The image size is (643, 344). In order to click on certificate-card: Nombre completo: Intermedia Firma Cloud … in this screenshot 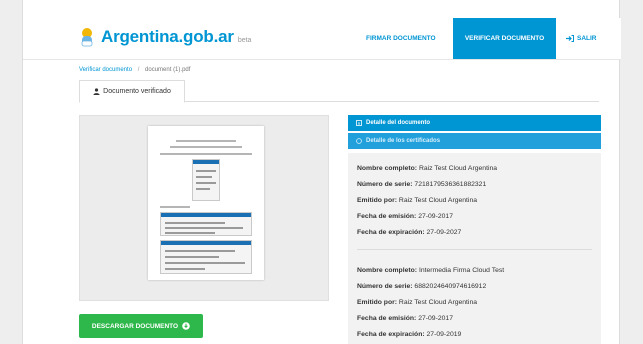, I will do `click(430, 303)`.